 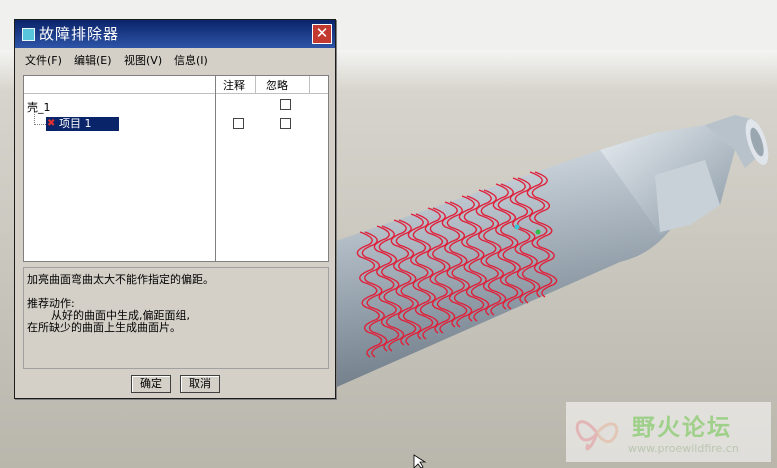 What do you see at coordinates (175, 34) in the screenshot?
I see `dialog-titlebar: 故障排除器 ✕` at bounding box center [175, 34].